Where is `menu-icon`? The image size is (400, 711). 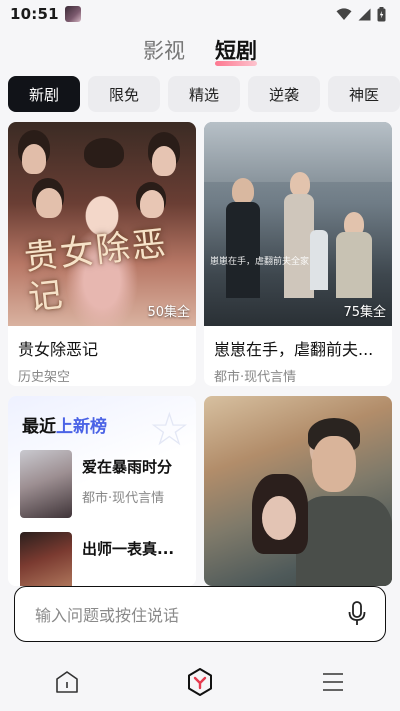
menu-icon is located at coordinates (333, 681).